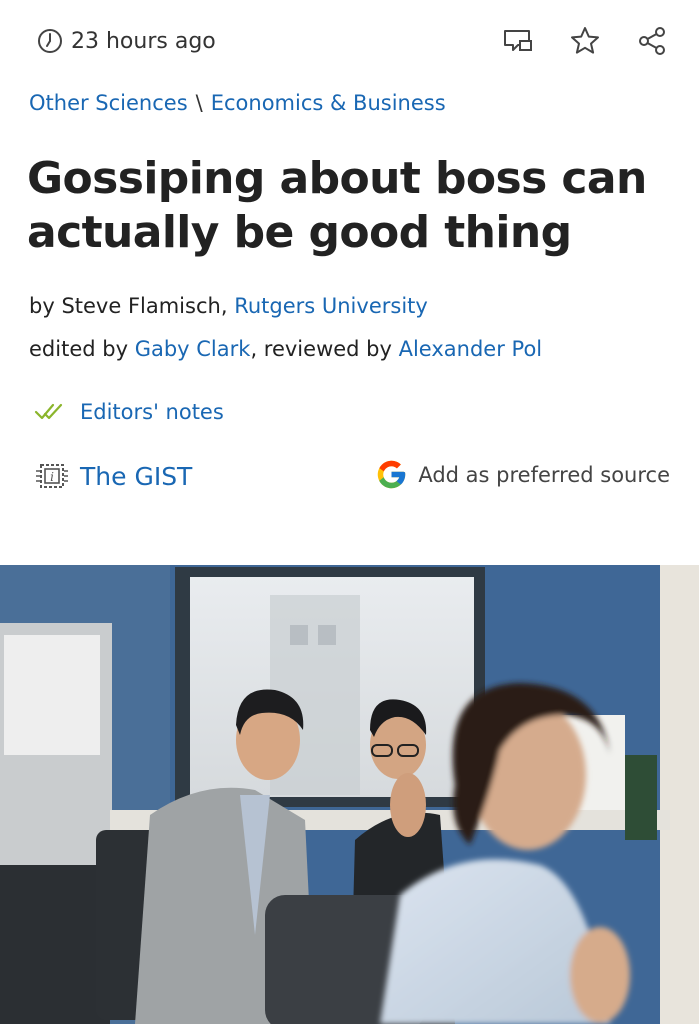 This screenshot has width=699, height=1024. I want to click on gist-button: i The GIST, so click(113, 476).